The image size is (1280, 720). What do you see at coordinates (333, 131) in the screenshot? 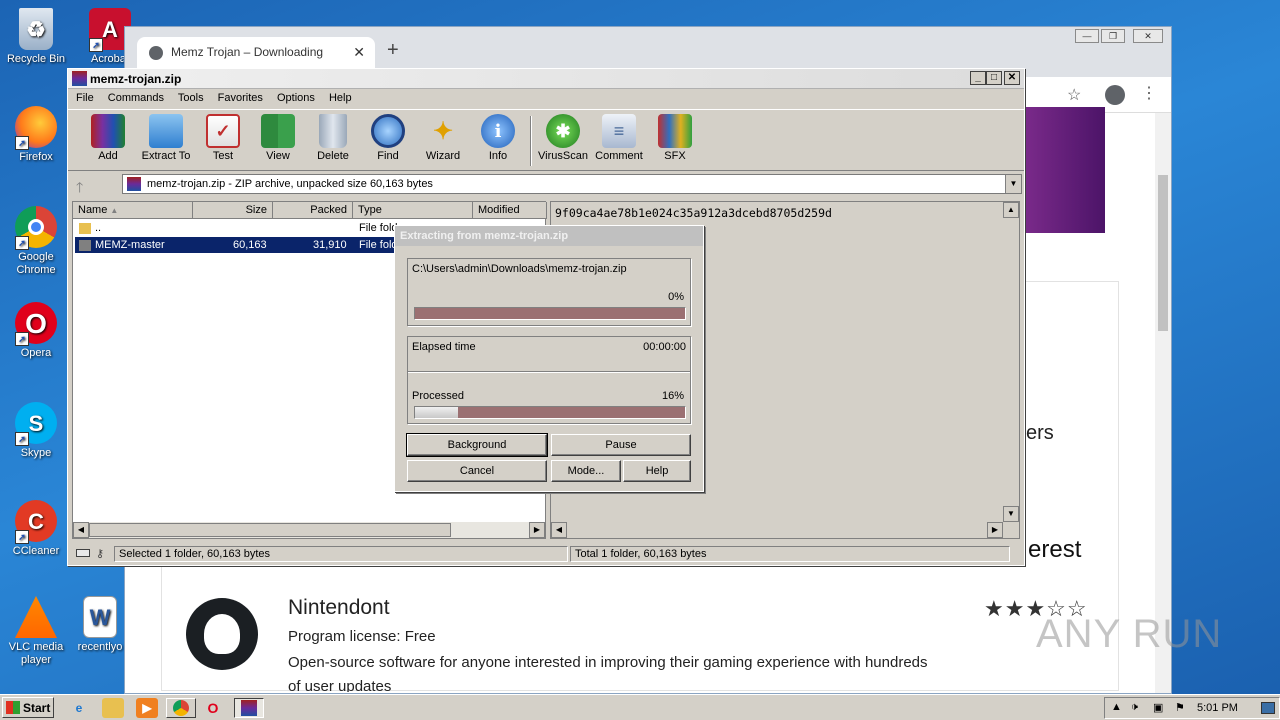
I see `trash-icon` at bounding box center [333, 131].